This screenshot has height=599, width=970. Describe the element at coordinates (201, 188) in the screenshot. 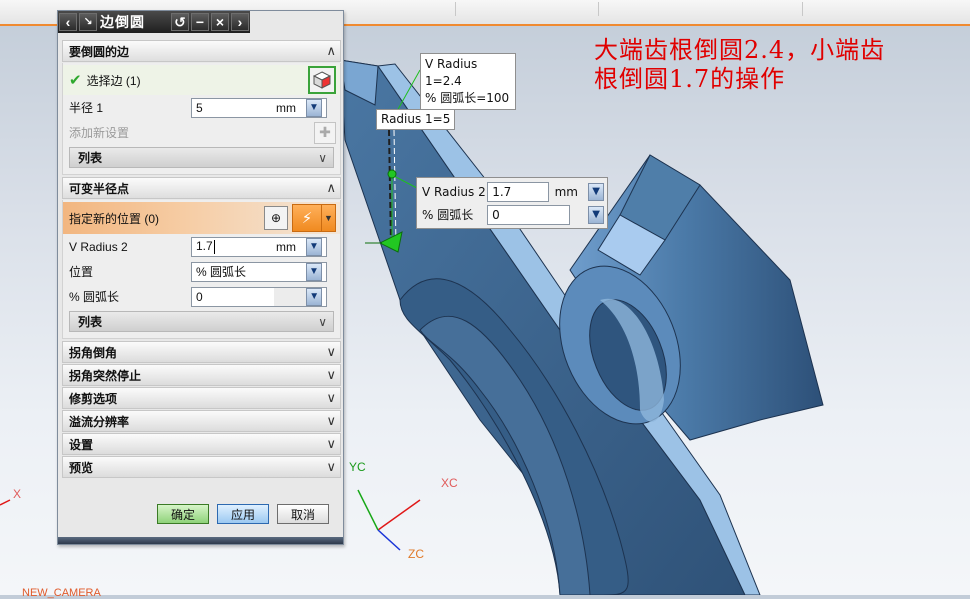

I see `section-variable-radius: 可变半径点 ∧` at that location.